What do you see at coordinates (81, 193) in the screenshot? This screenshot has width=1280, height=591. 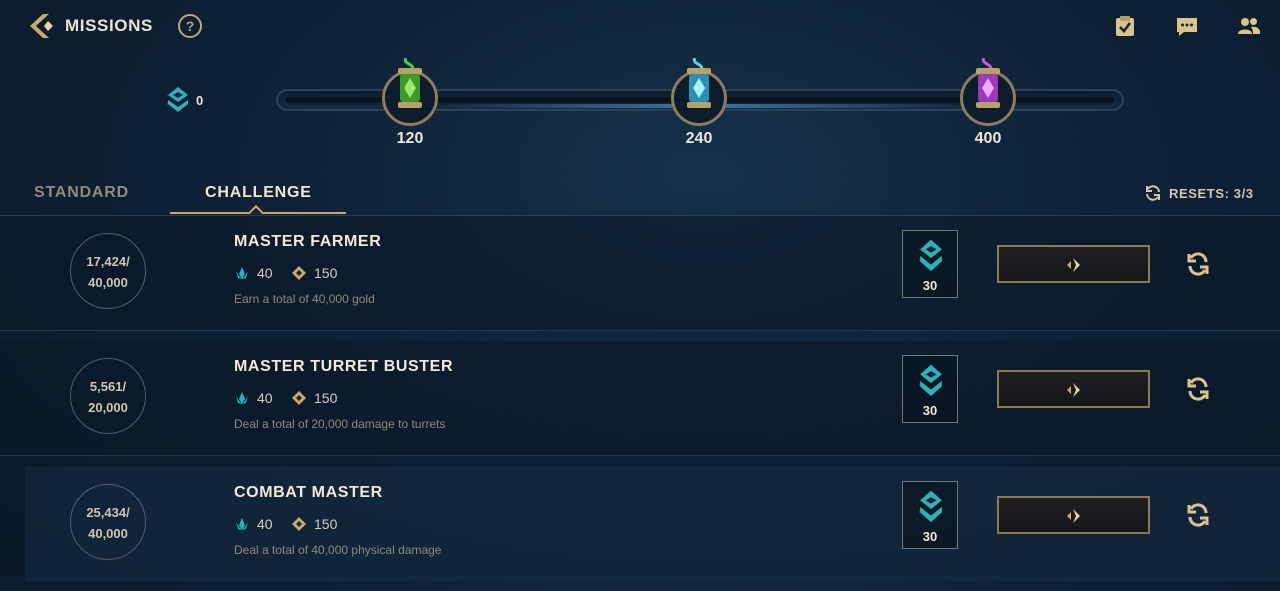 I see `tab-standard: STANDARD` at bounding box center [81, 193].